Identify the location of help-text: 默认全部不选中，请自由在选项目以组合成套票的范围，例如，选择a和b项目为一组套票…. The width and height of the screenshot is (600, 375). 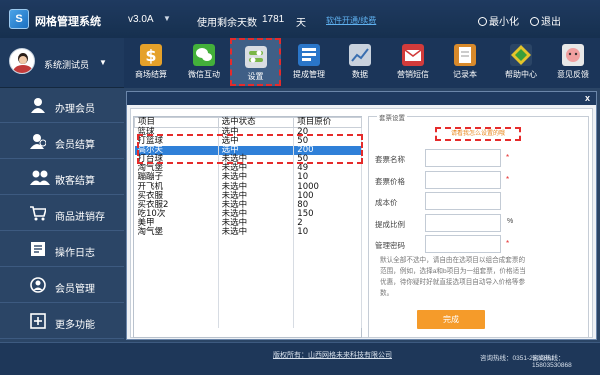
(453, 277).